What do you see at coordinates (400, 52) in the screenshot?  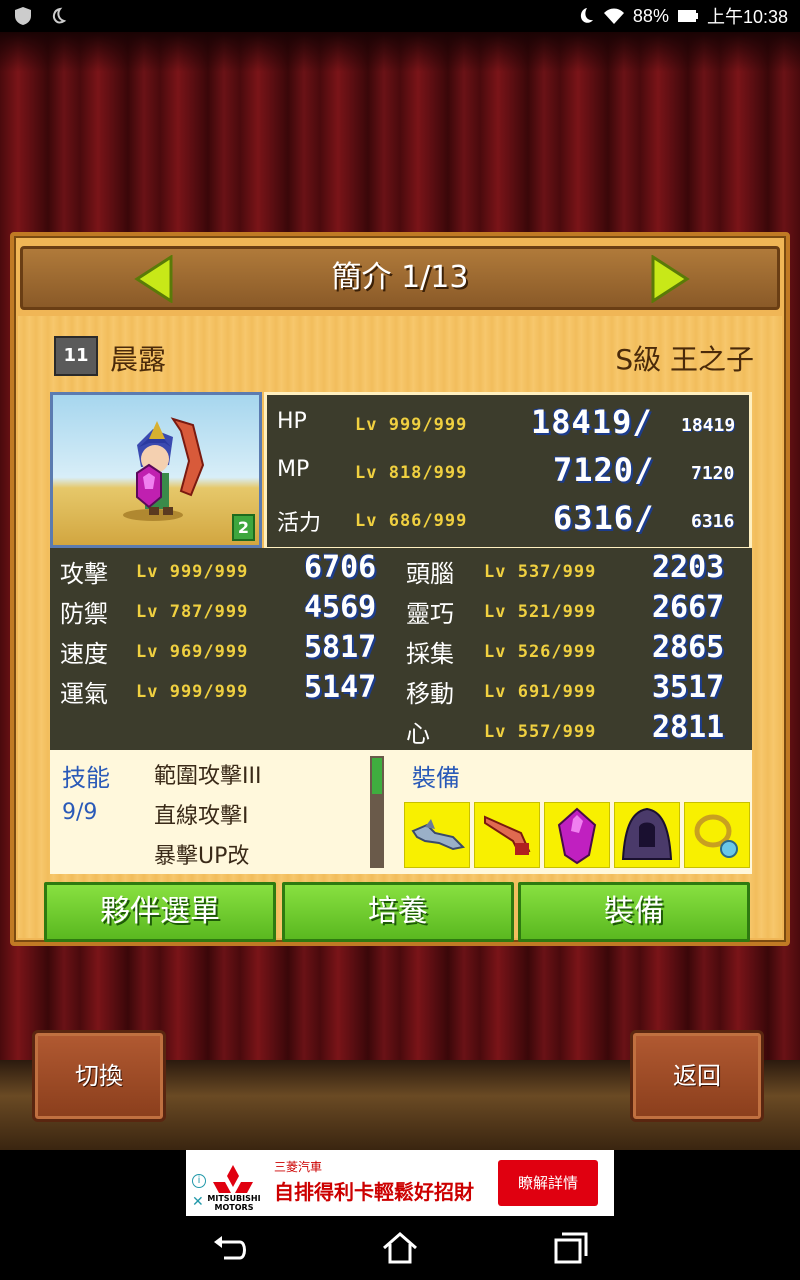 I see `curtain-shadow` at bounding box center [400, 52].